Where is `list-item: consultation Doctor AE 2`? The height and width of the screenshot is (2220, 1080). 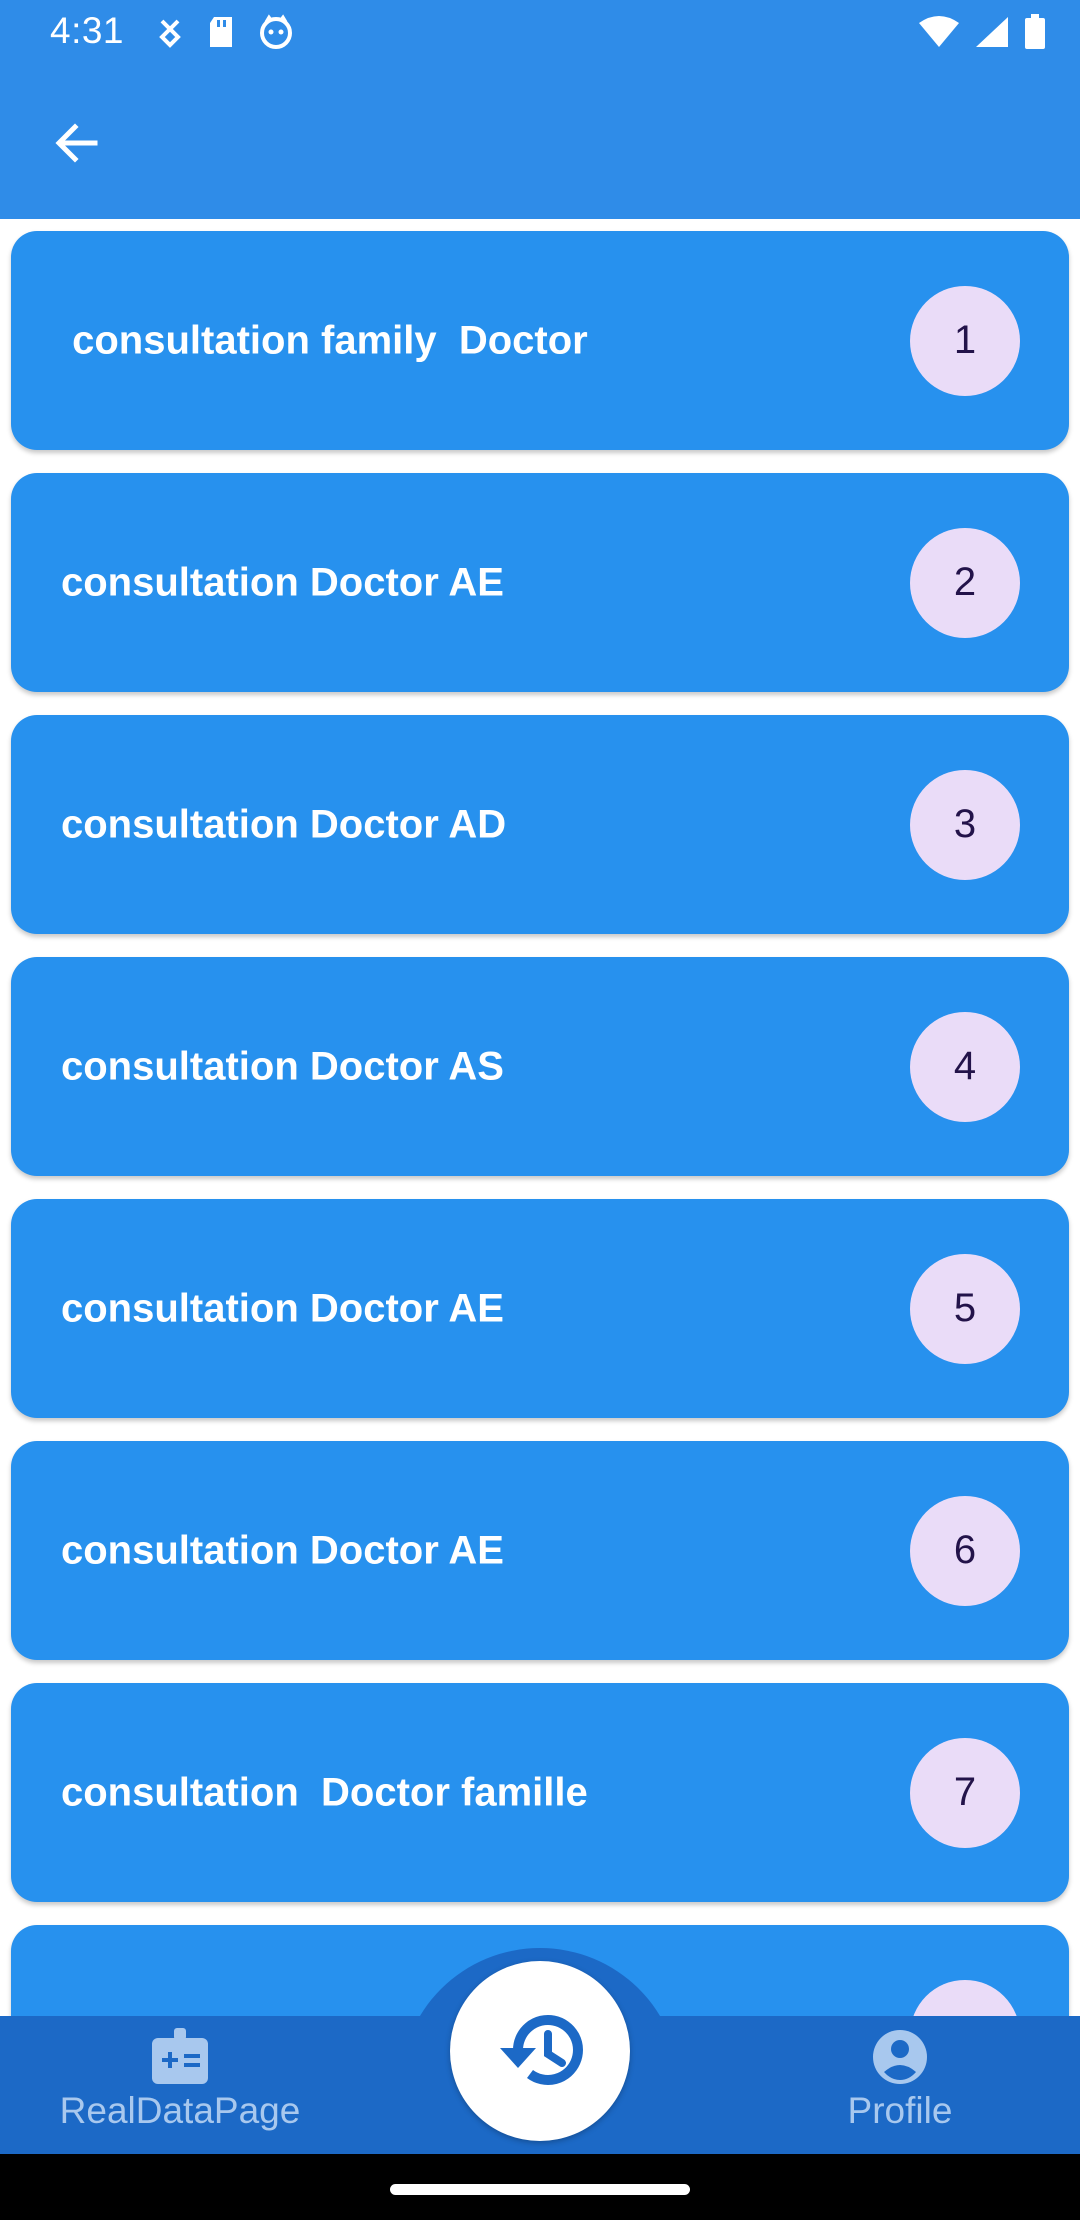
list-item: consultation Doctor AE 2 is located at coordinates (540, 582).